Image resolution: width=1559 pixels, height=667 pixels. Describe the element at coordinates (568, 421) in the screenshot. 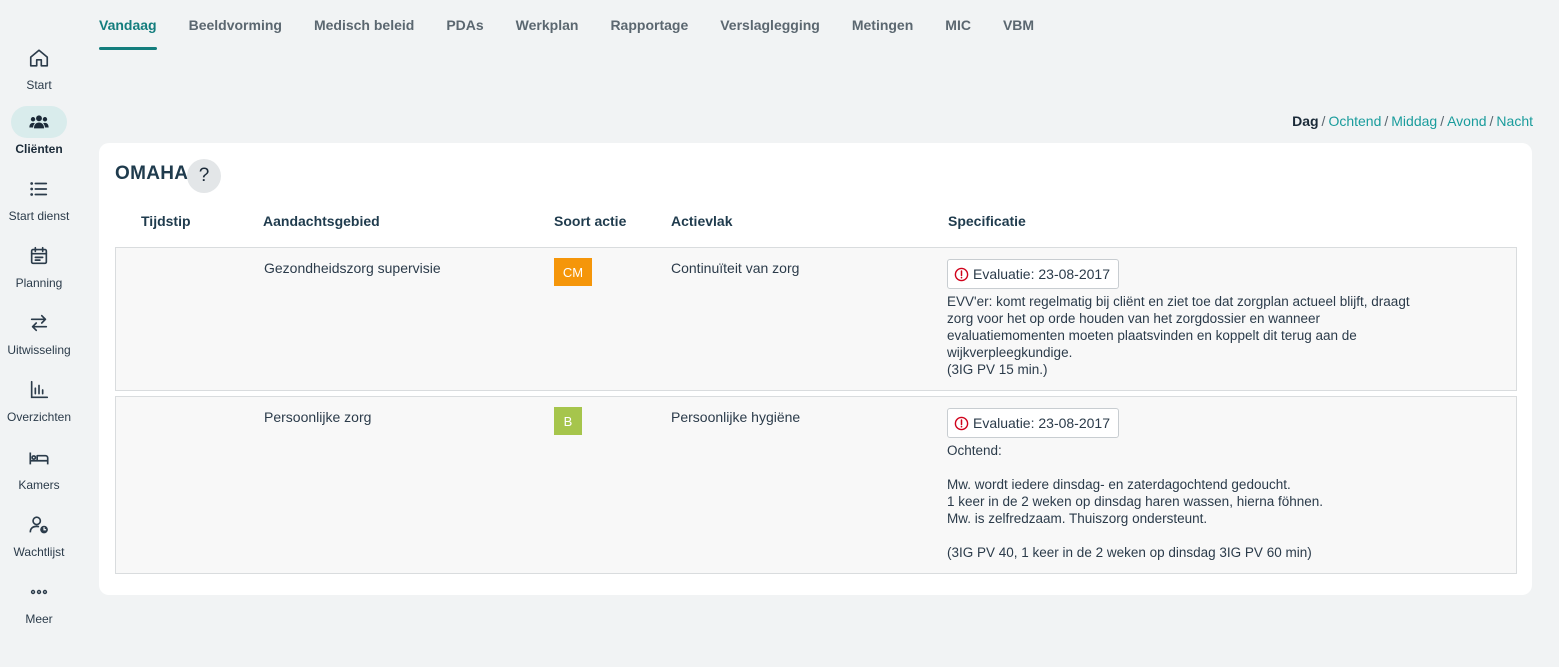

I see `action-badge: B` at that location.